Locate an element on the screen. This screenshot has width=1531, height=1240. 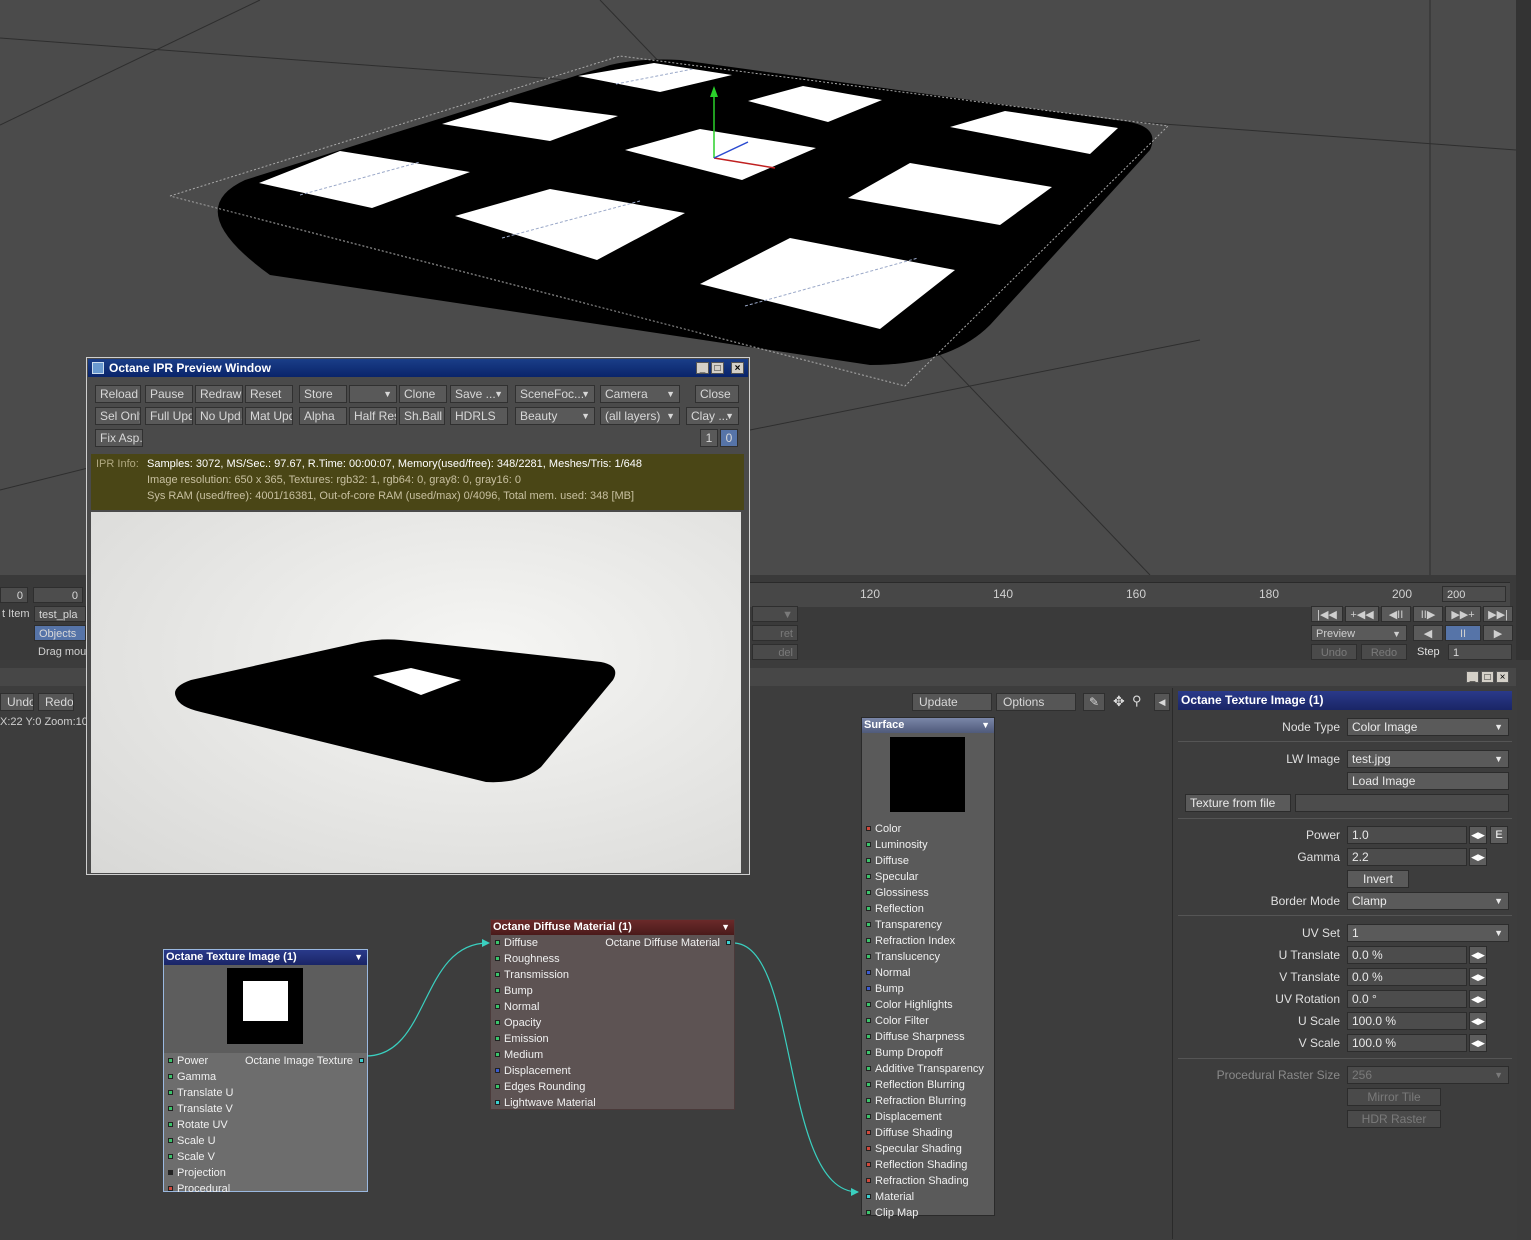
port-diffuse: Diffuse Octane Diffuse Material is located at coordinates (612, 943).